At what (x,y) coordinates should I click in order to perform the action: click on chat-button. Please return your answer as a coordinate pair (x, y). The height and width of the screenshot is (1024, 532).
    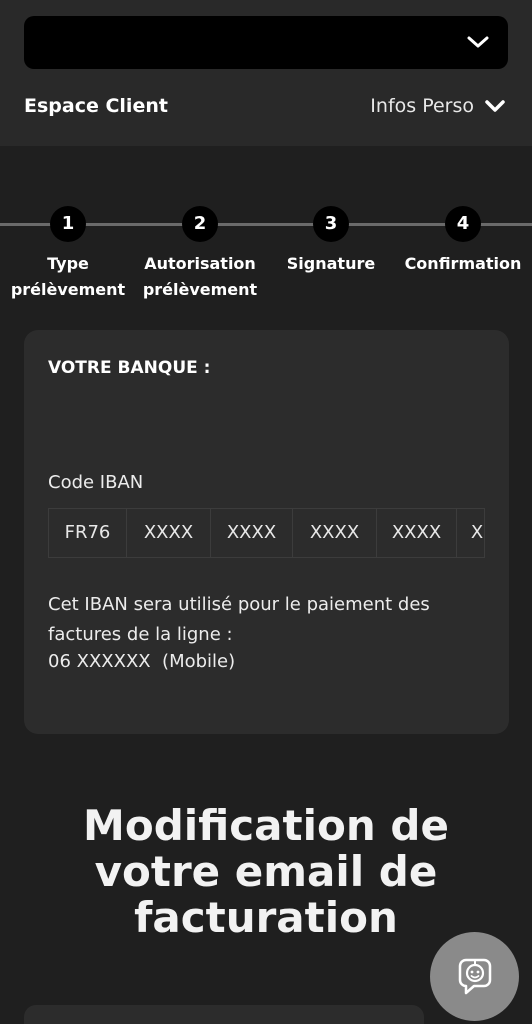
    Looking at the image, I should click on (474, 976).